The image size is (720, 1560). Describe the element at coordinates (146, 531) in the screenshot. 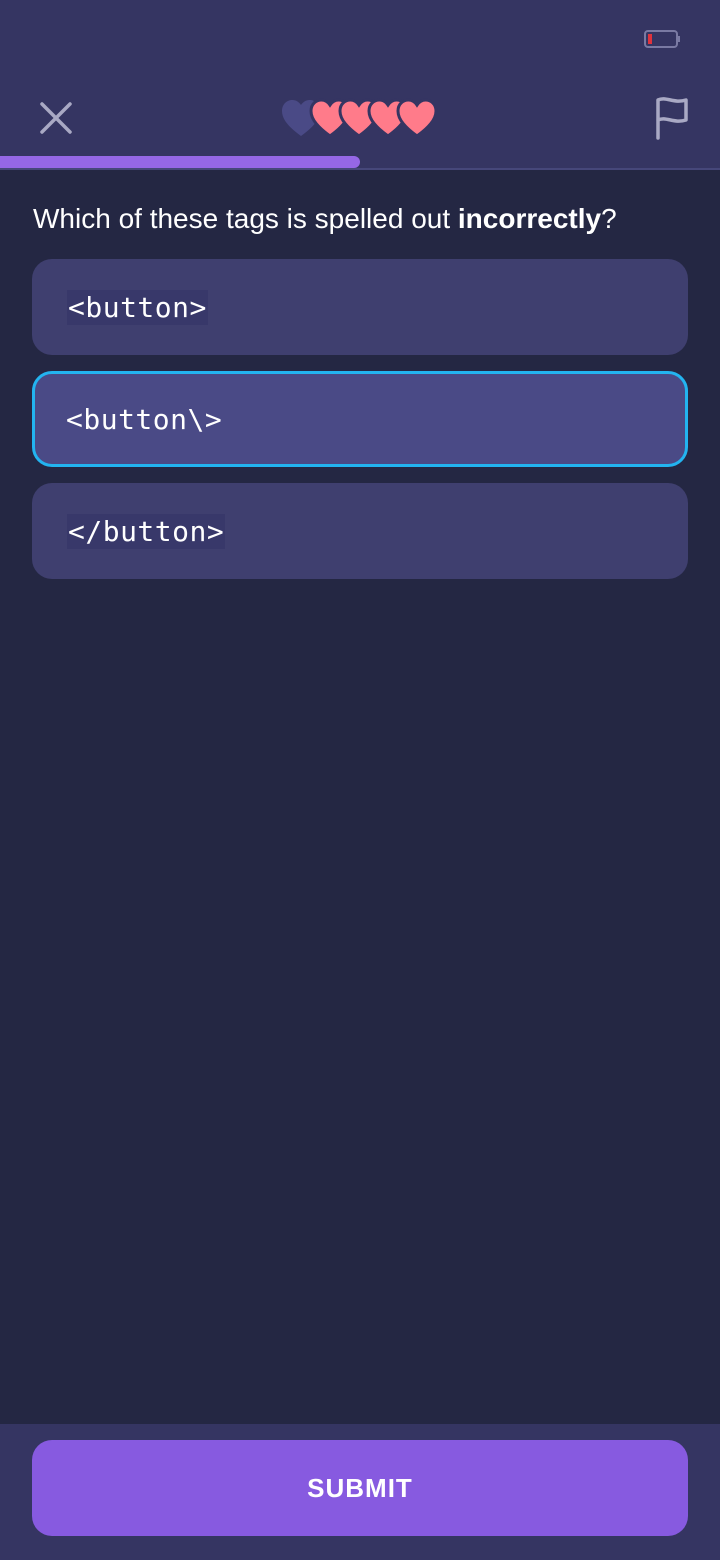

I see `option-code: </button>` at that location.